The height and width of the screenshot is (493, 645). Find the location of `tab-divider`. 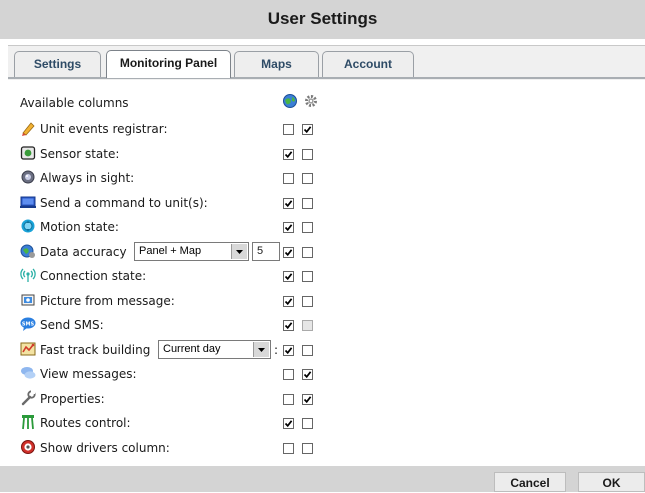

tab-divider is located at coordinates (326, 78).